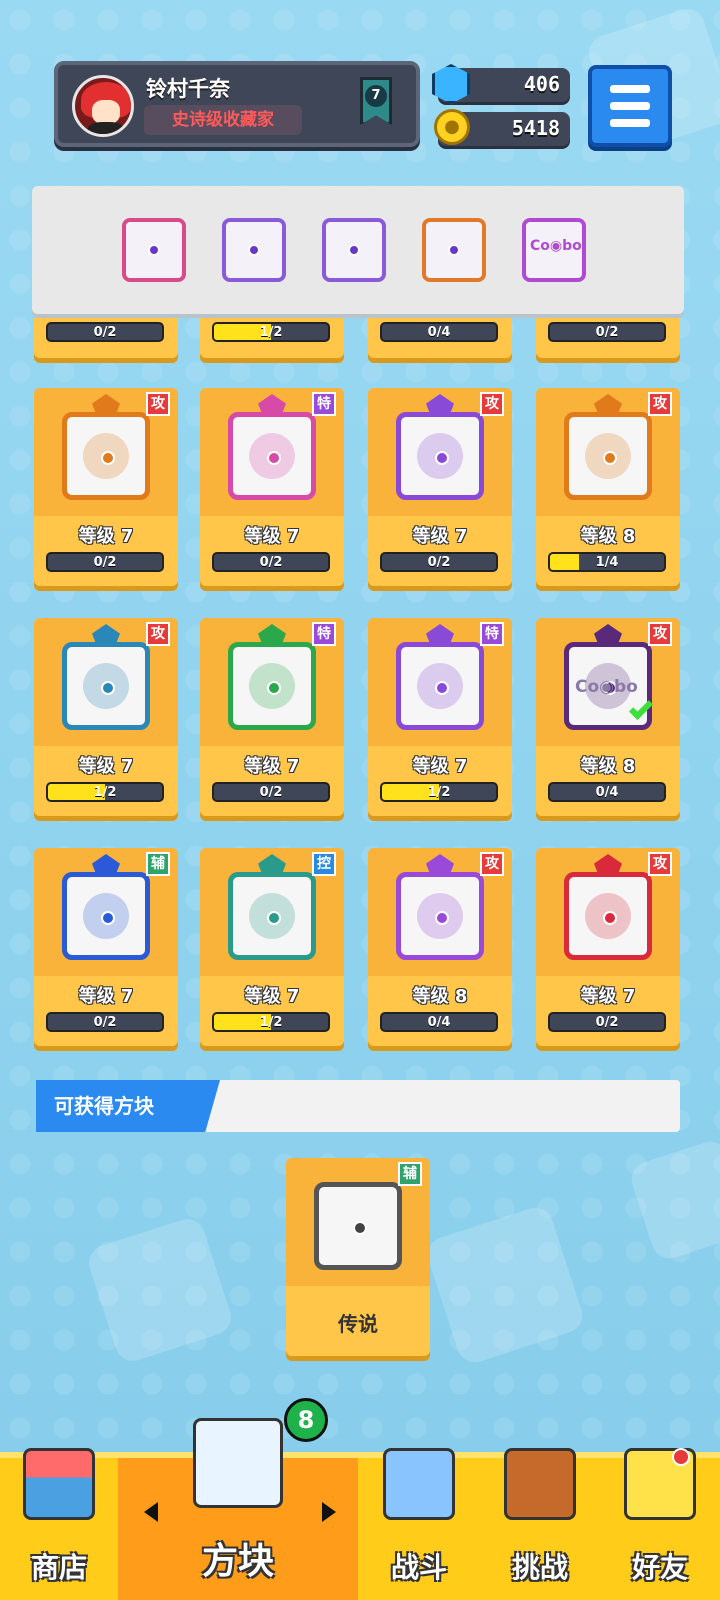 The width and height of the screenshot is (720, 1600). I want to click on deck-slot-rainbow-dice-icon, so click(154, 250).